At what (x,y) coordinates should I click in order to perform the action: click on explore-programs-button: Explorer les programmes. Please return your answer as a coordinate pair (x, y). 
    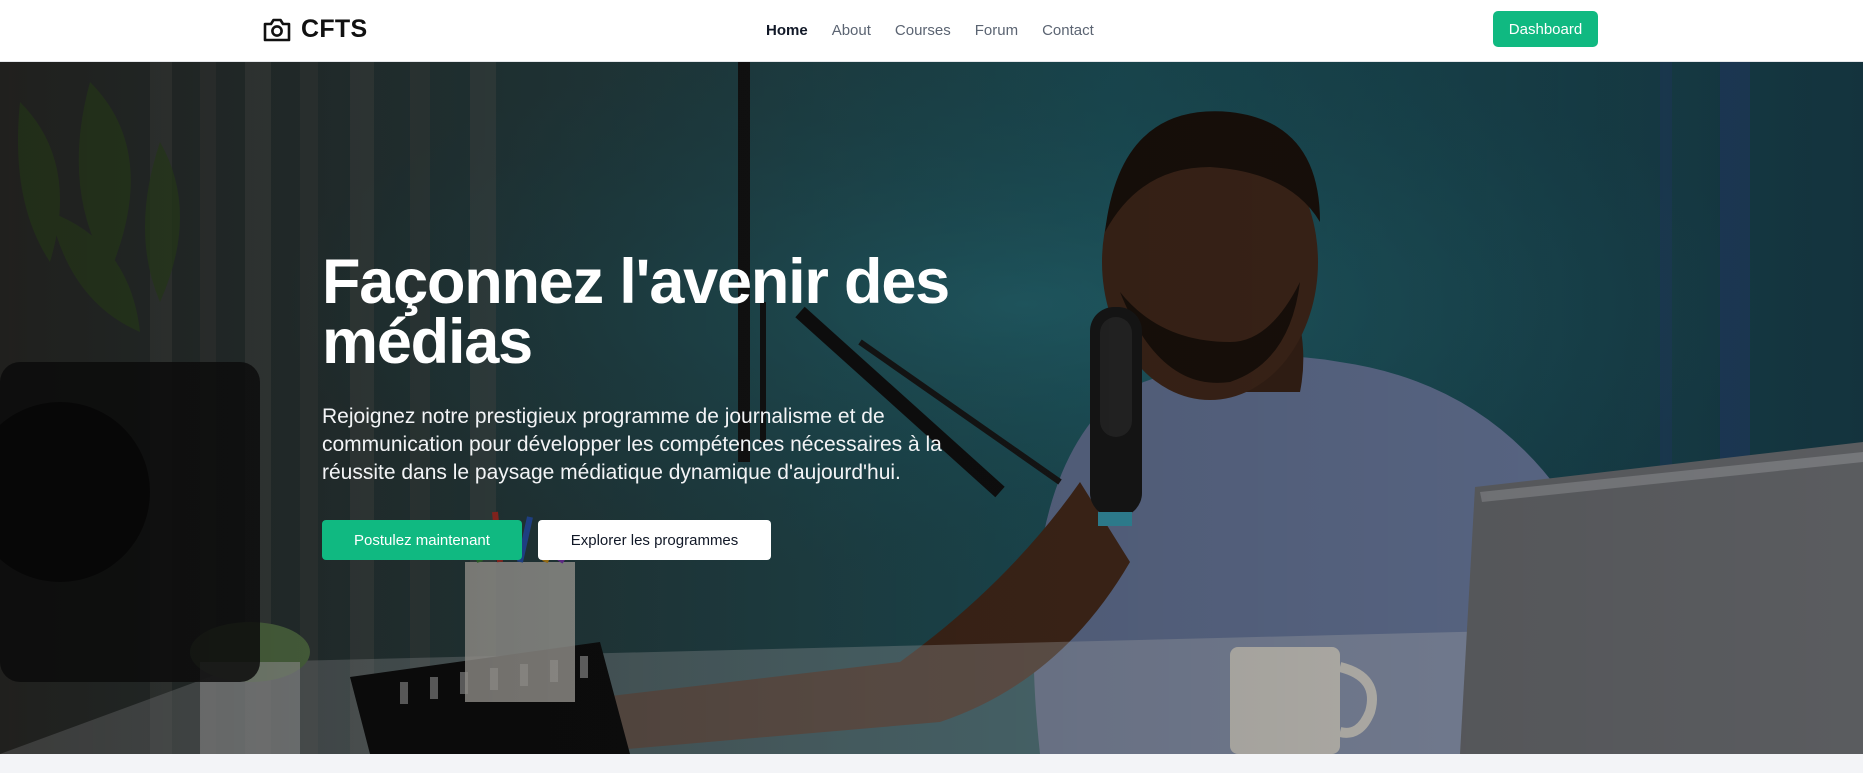
    Looking at the image, I should click on (654, 540).